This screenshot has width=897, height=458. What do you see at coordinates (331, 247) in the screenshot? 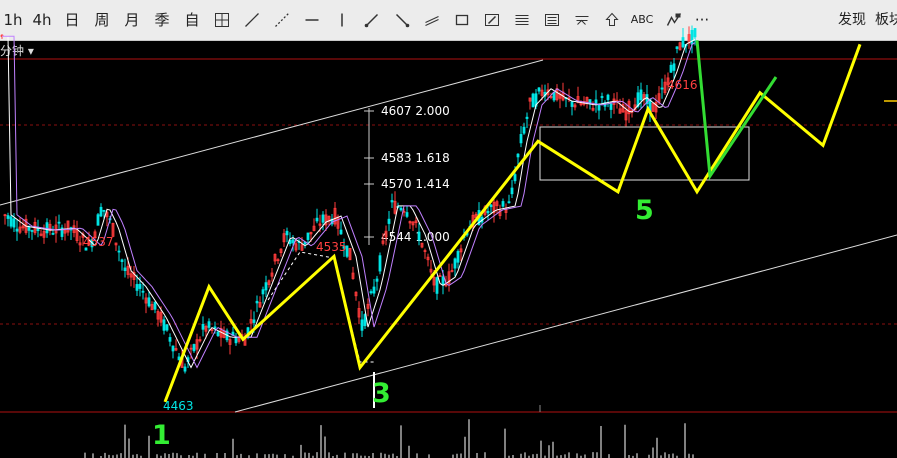
I see `price-label: 4535` at bounding box center [331, 247].